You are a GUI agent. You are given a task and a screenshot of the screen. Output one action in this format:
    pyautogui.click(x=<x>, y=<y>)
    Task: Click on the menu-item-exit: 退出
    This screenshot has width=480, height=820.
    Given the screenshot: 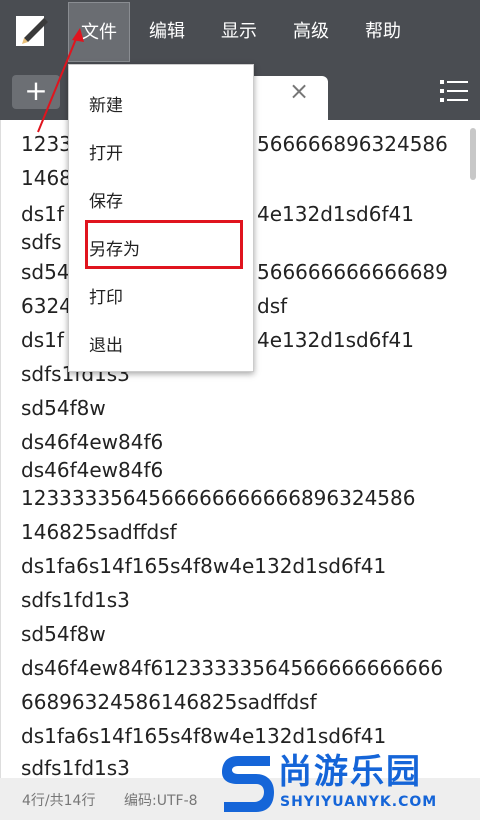 What is the action you would take?
    pyautogui.click(x=106, y=343)
    